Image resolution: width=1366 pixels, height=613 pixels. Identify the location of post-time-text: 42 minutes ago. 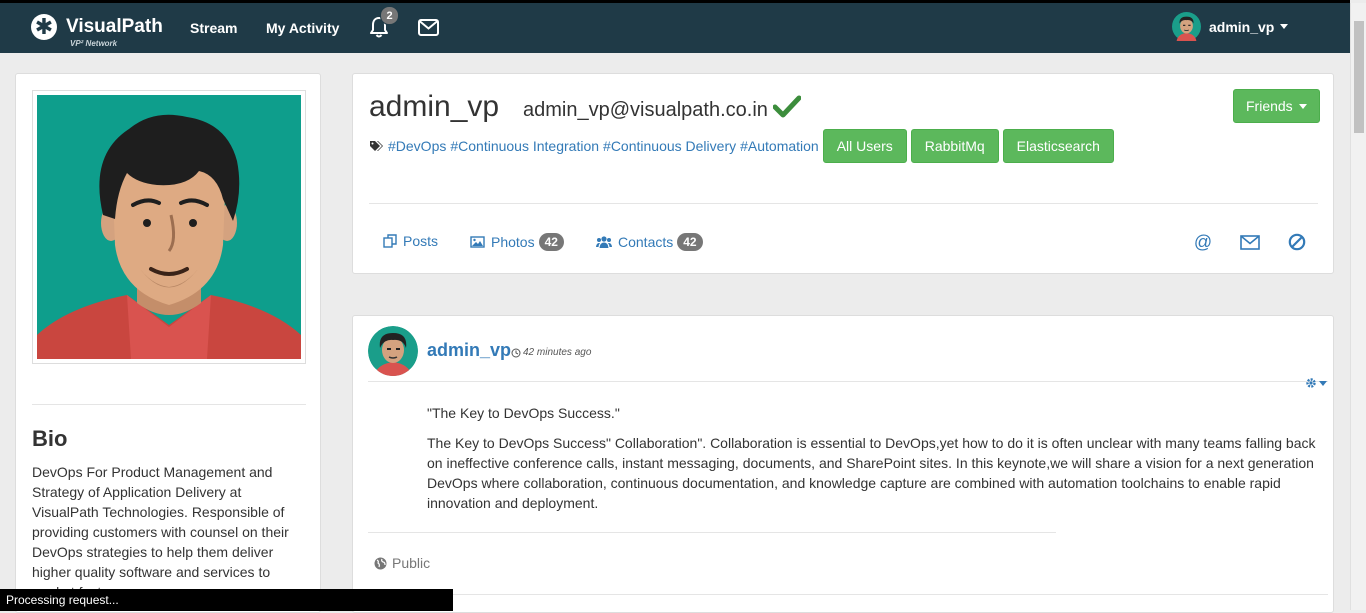
(557, 352).